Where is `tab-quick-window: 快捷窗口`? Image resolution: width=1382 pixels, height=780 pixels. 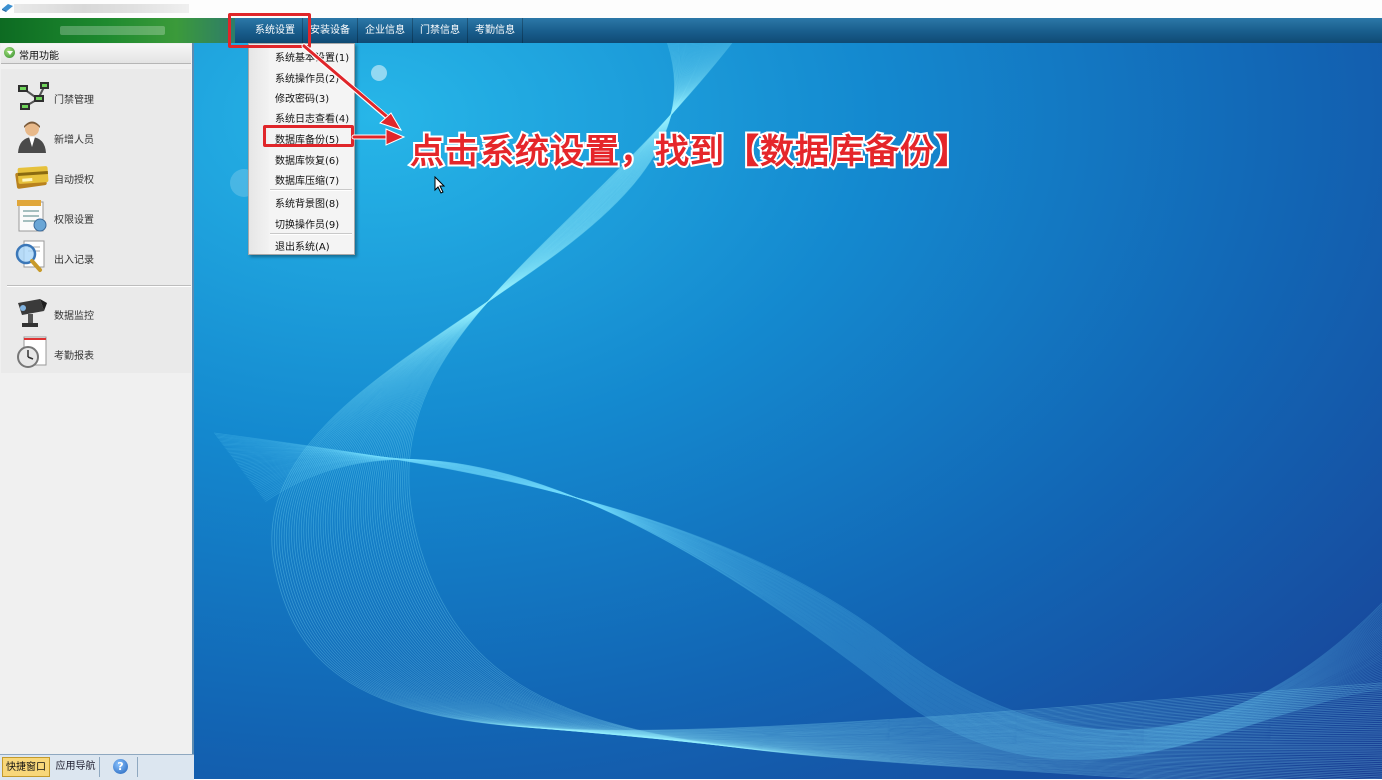
tab-quick-window: 快捷窗口 is located at coordinates (26, 767).